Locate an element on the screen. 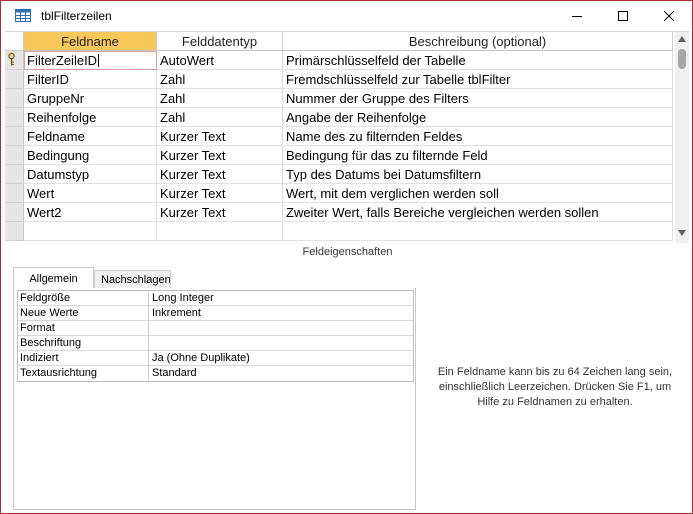 The image size is (693, 514). property-label: Textausrichtung is located at coordinates (83, 373).